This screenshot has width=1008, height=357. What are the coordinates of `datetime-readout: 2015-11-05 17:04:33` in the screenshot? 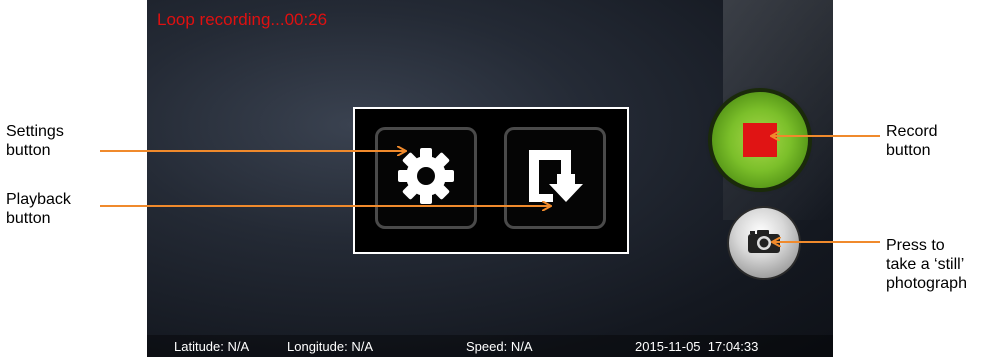 It's located at (697, 346).